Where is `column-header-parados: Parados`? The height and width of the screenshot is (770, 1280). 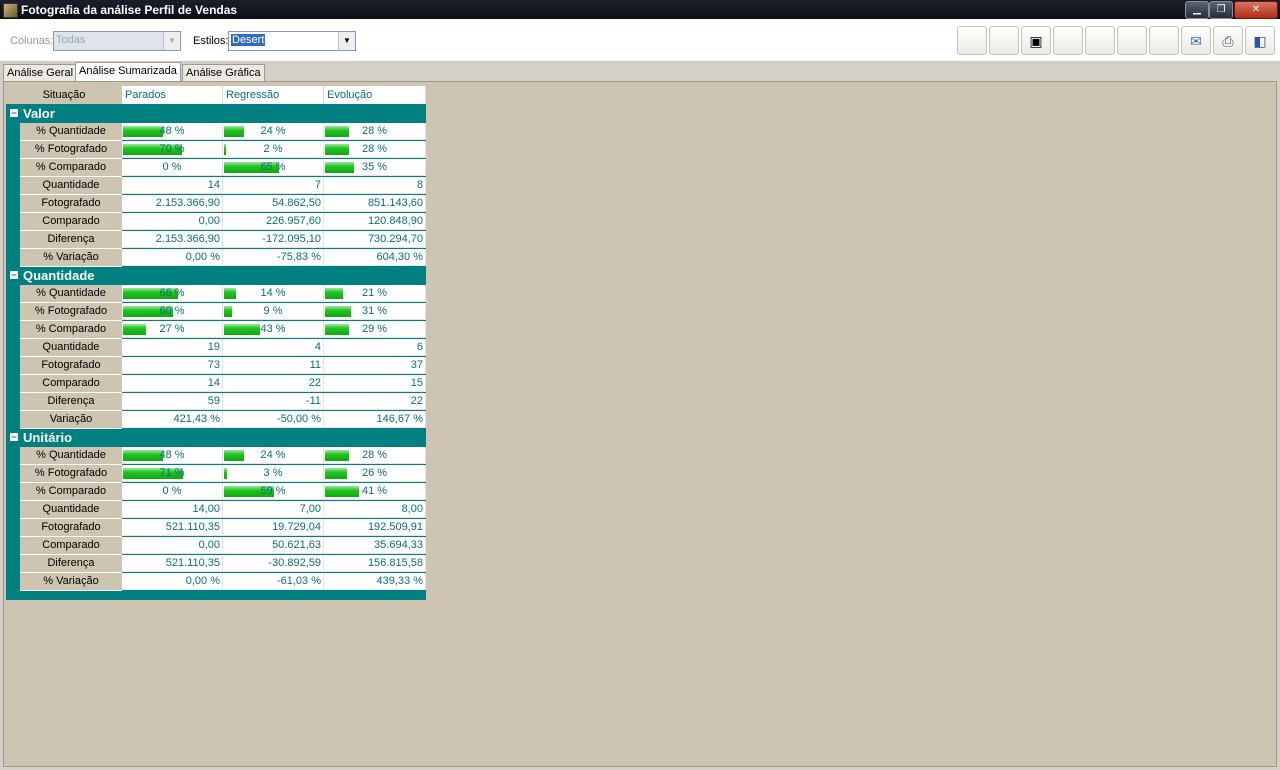 column-header-parados: Parados is located at coordinates (172, 95).